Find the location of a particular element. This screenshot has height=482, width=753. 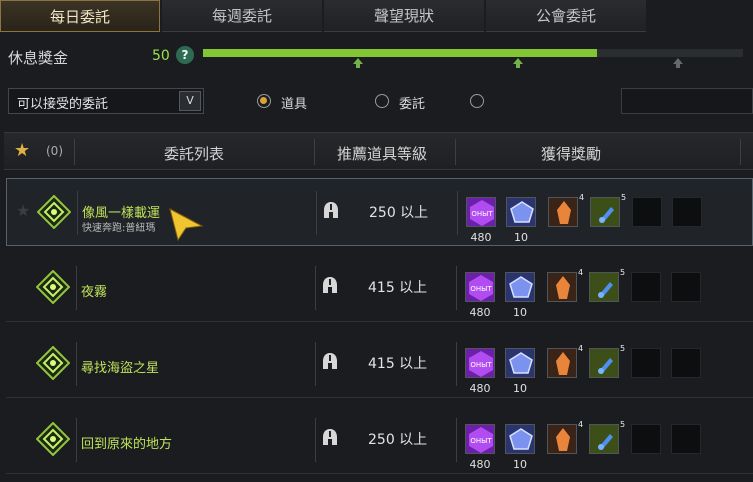

quest-row: 尋找海盜之星 415 以上 ОНЫТ 480 10 4 5 is located at coordinates (379, 364).